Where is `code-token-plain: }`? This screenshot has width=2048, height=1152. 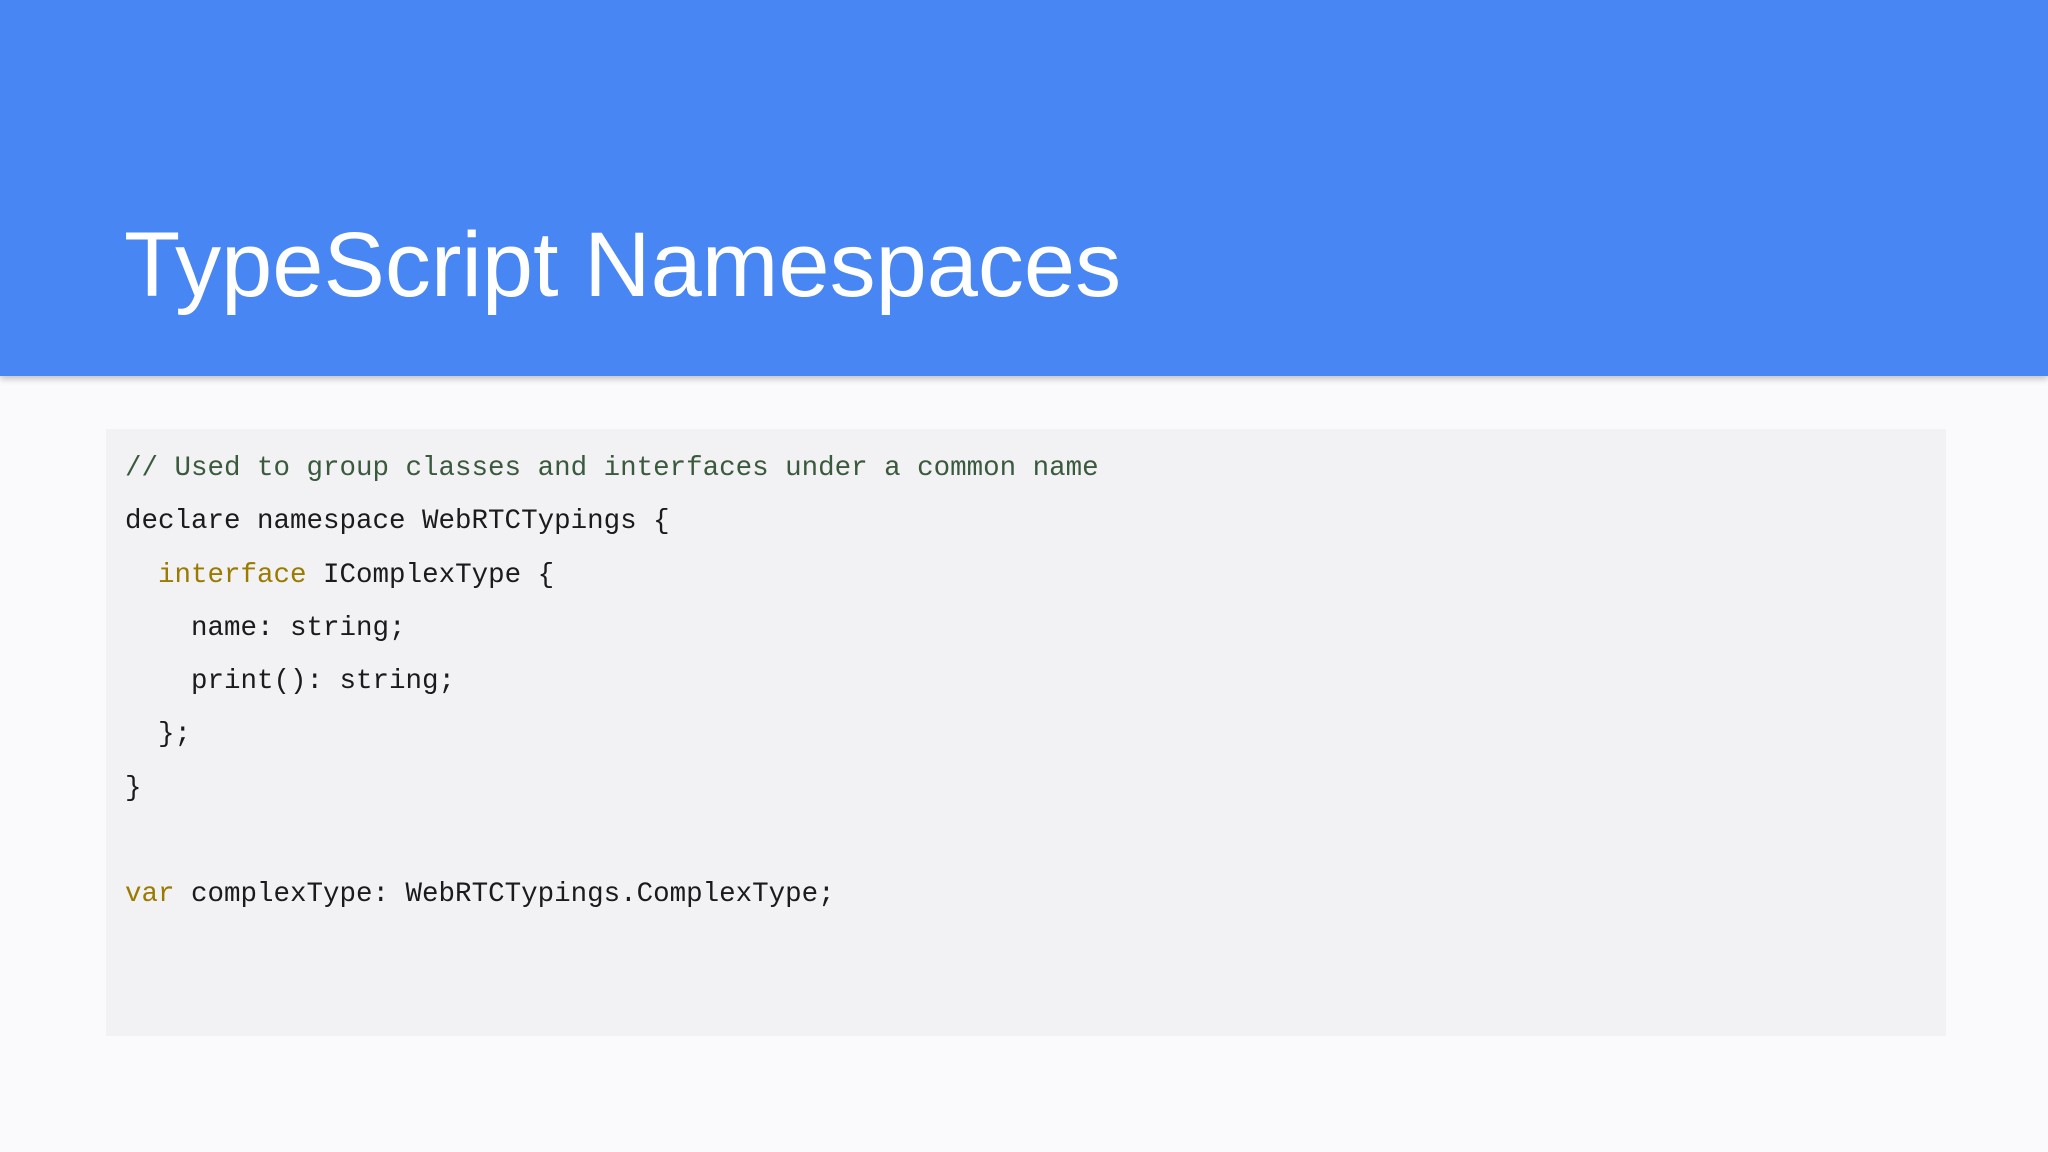
code-token-plain: } is located at coordinates (133, 788).